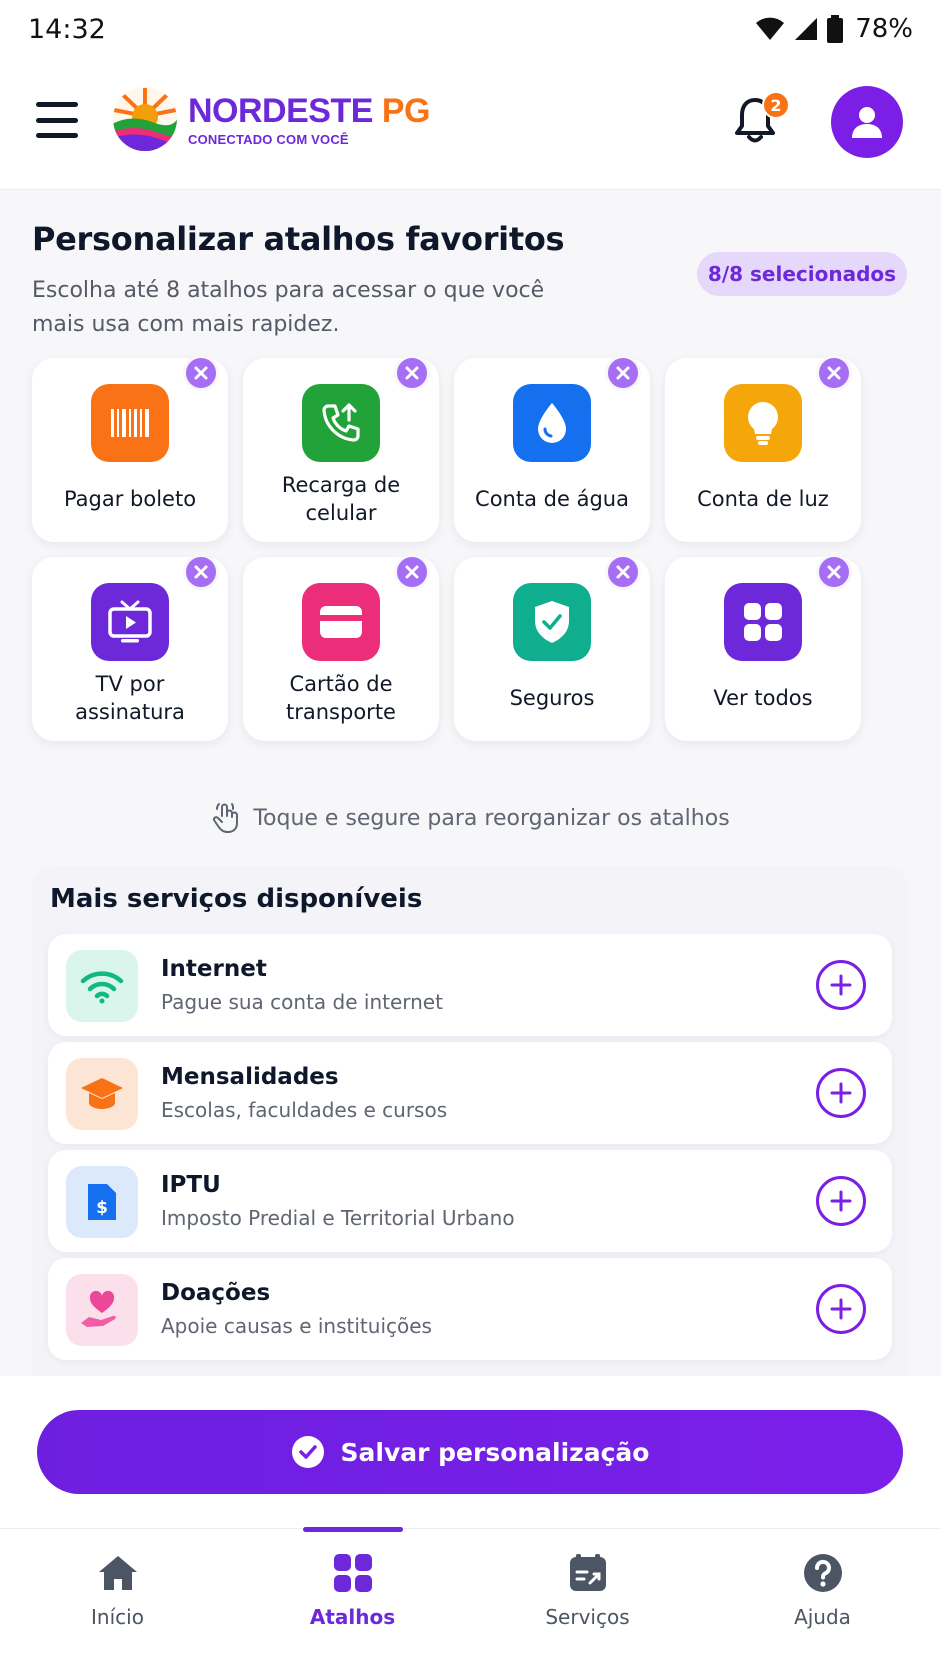  I want to click on service-name: IPTU, so click(191, 1185).